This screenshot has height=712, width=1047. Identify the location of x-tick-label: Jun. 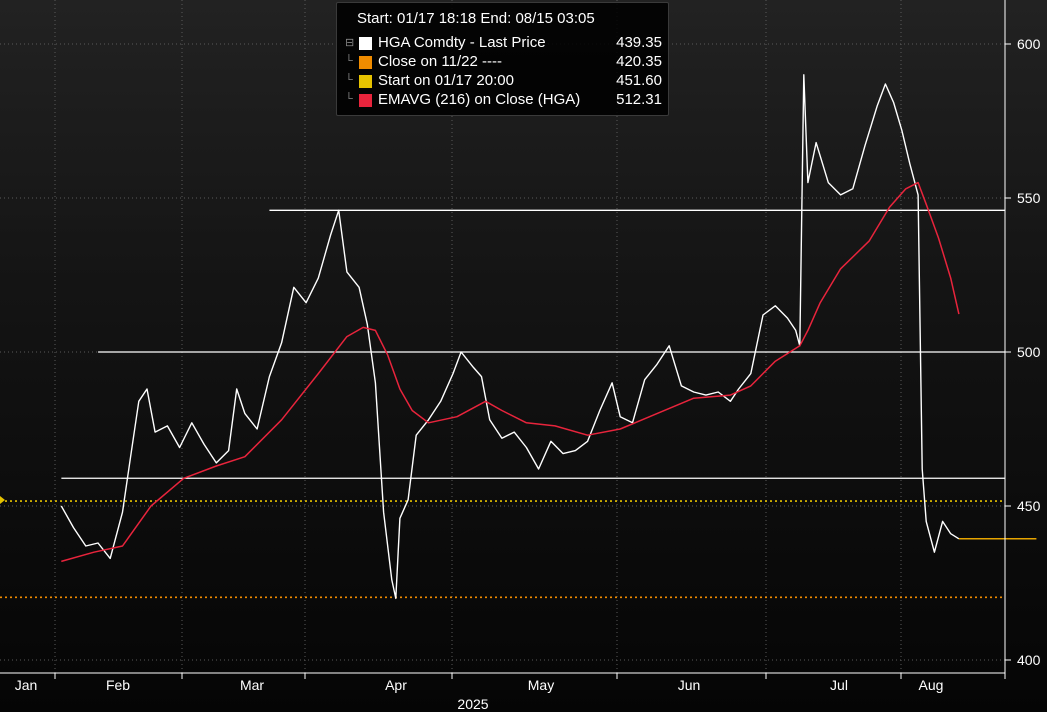
(689, 685).